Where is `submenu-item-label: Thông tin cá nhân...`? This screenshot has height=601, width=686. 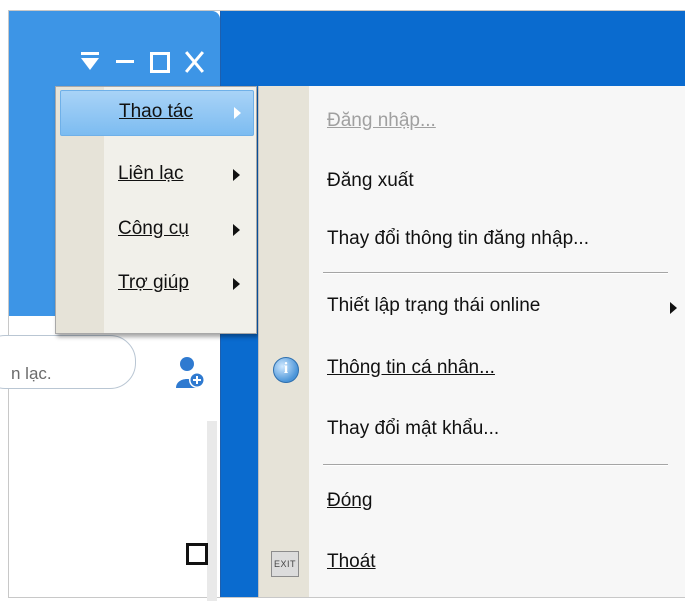
submenu-item-label: Thông tin cá nhân... is located at coordinates (411, 367).